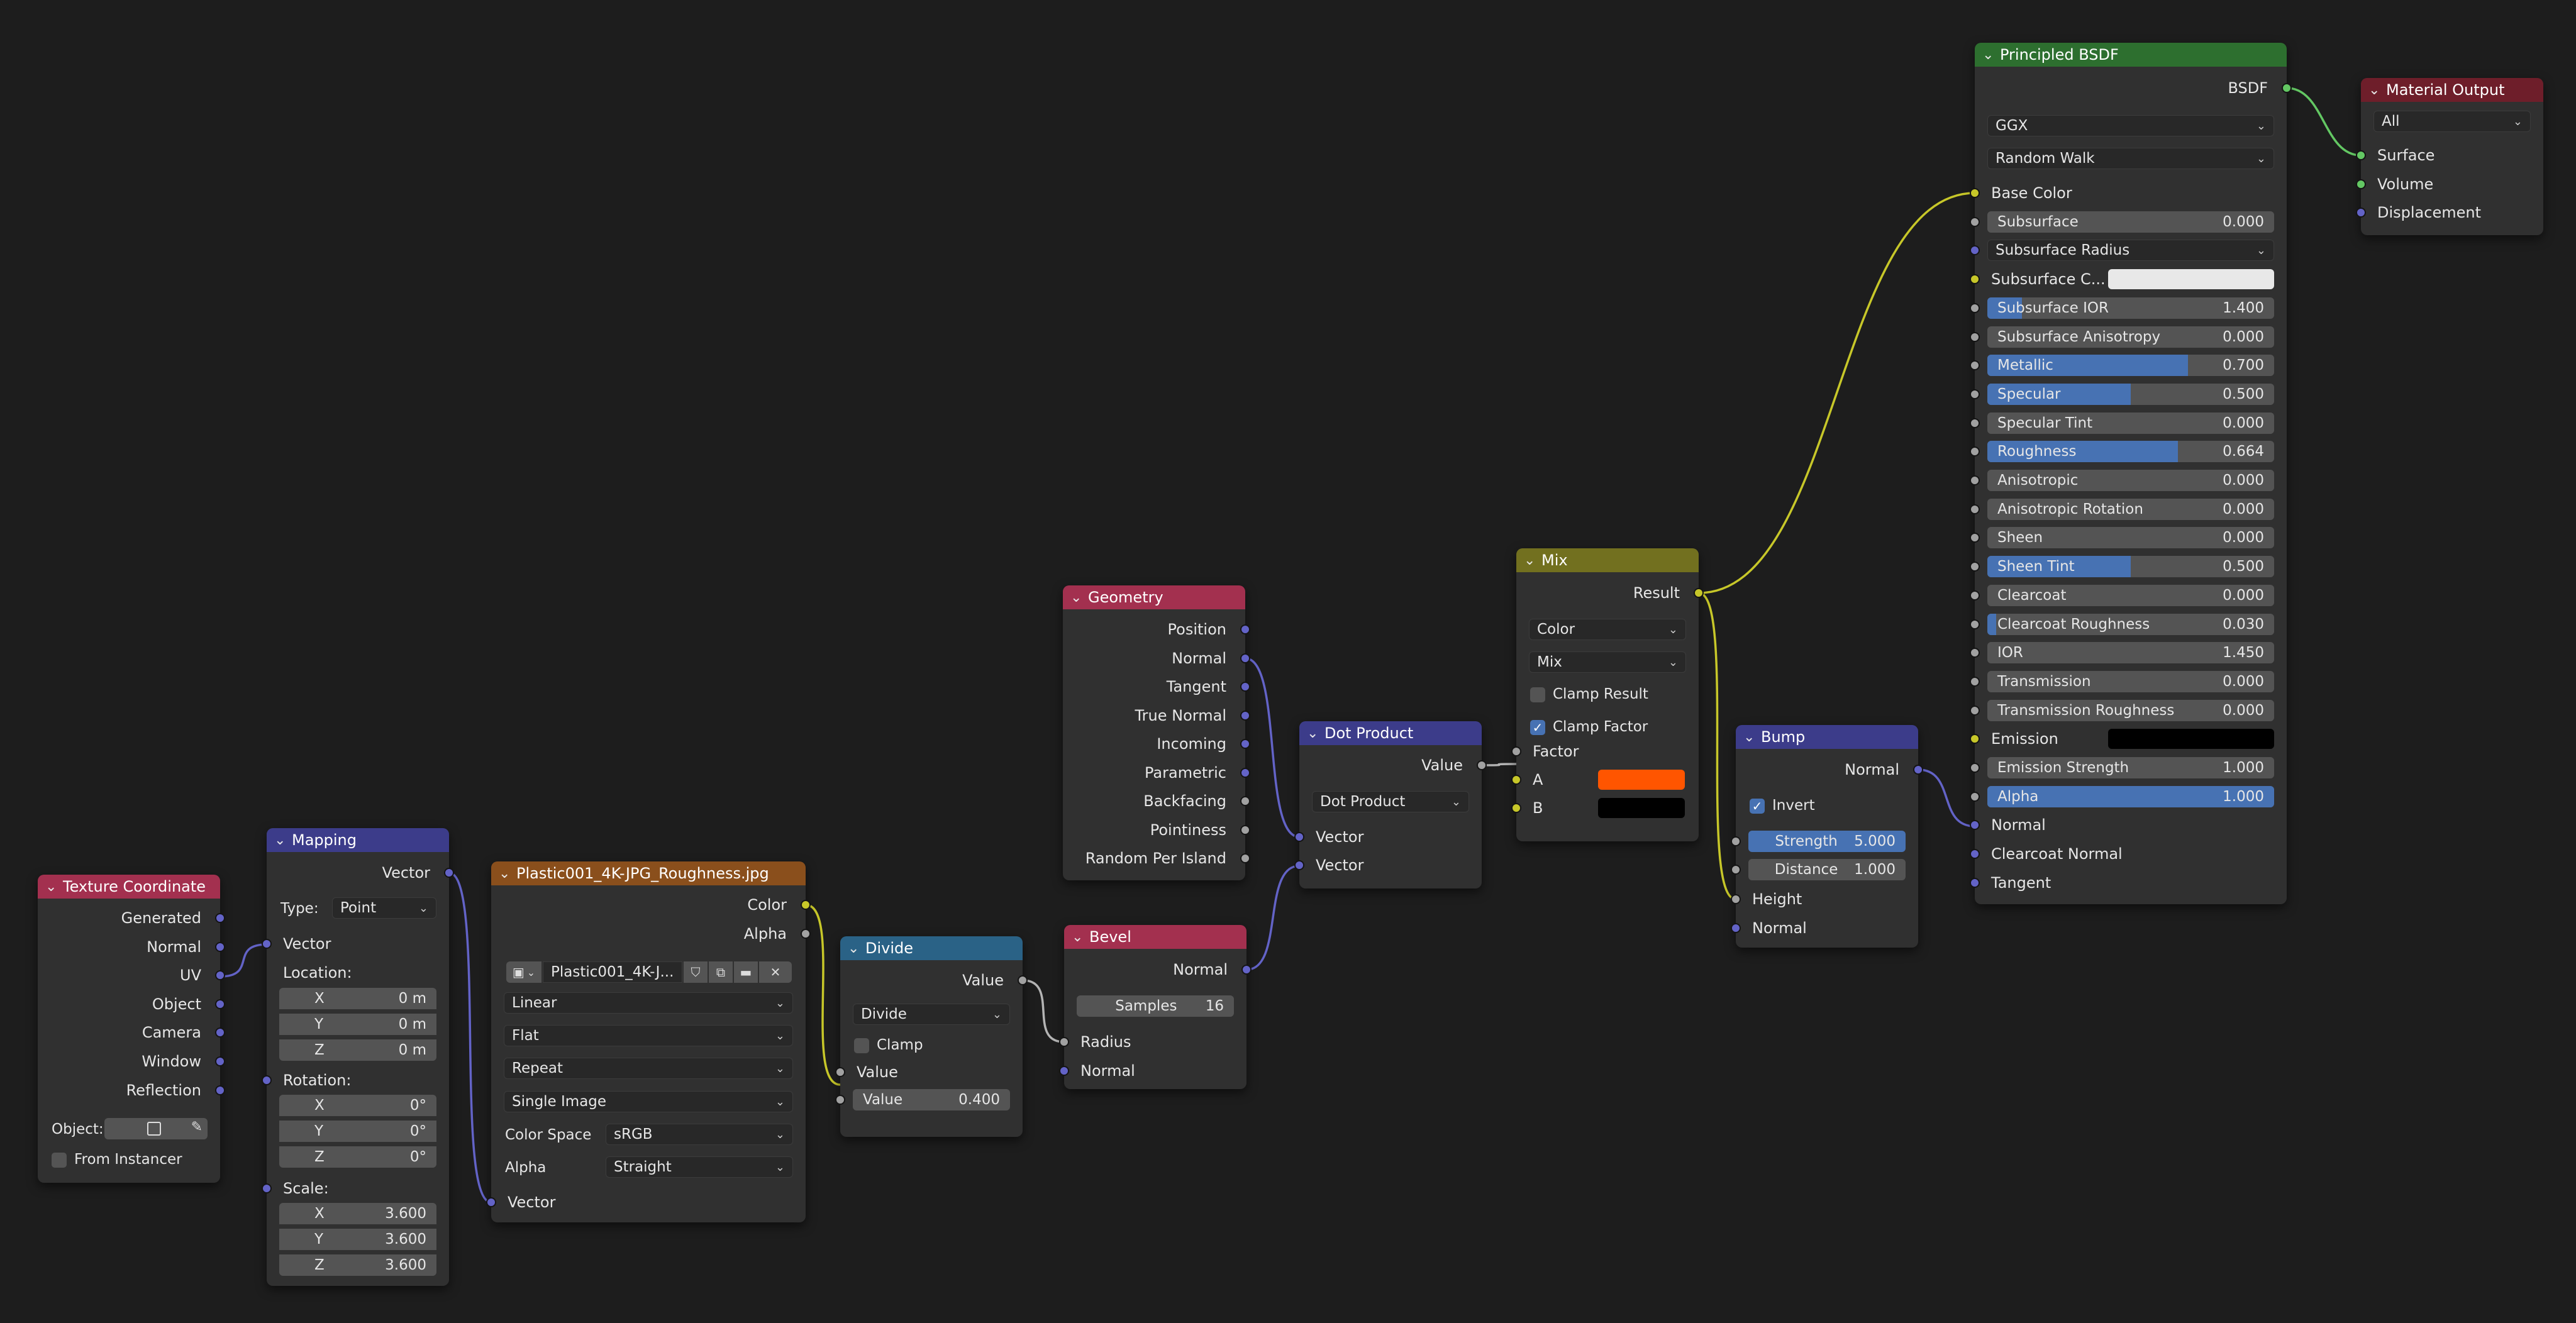 The image size is (2576, 1323). Describe the element at coordinates (2130, 308) in the screenshot. I see `bsdf-field: Subsurface IOR 1.400` at that location.